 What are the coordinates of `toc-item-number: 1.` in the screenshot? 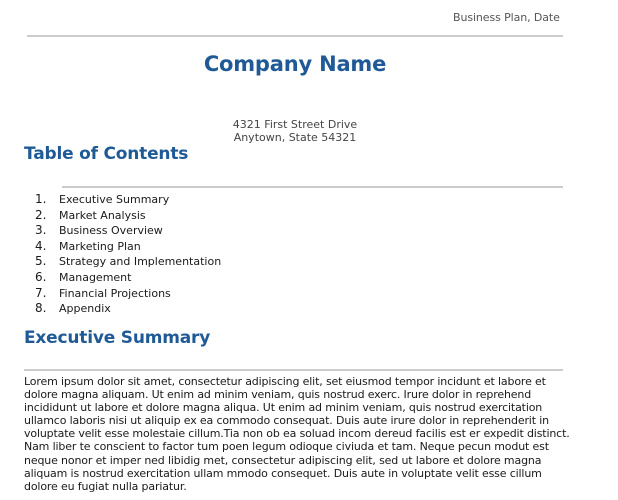 It's located at (41, 199).